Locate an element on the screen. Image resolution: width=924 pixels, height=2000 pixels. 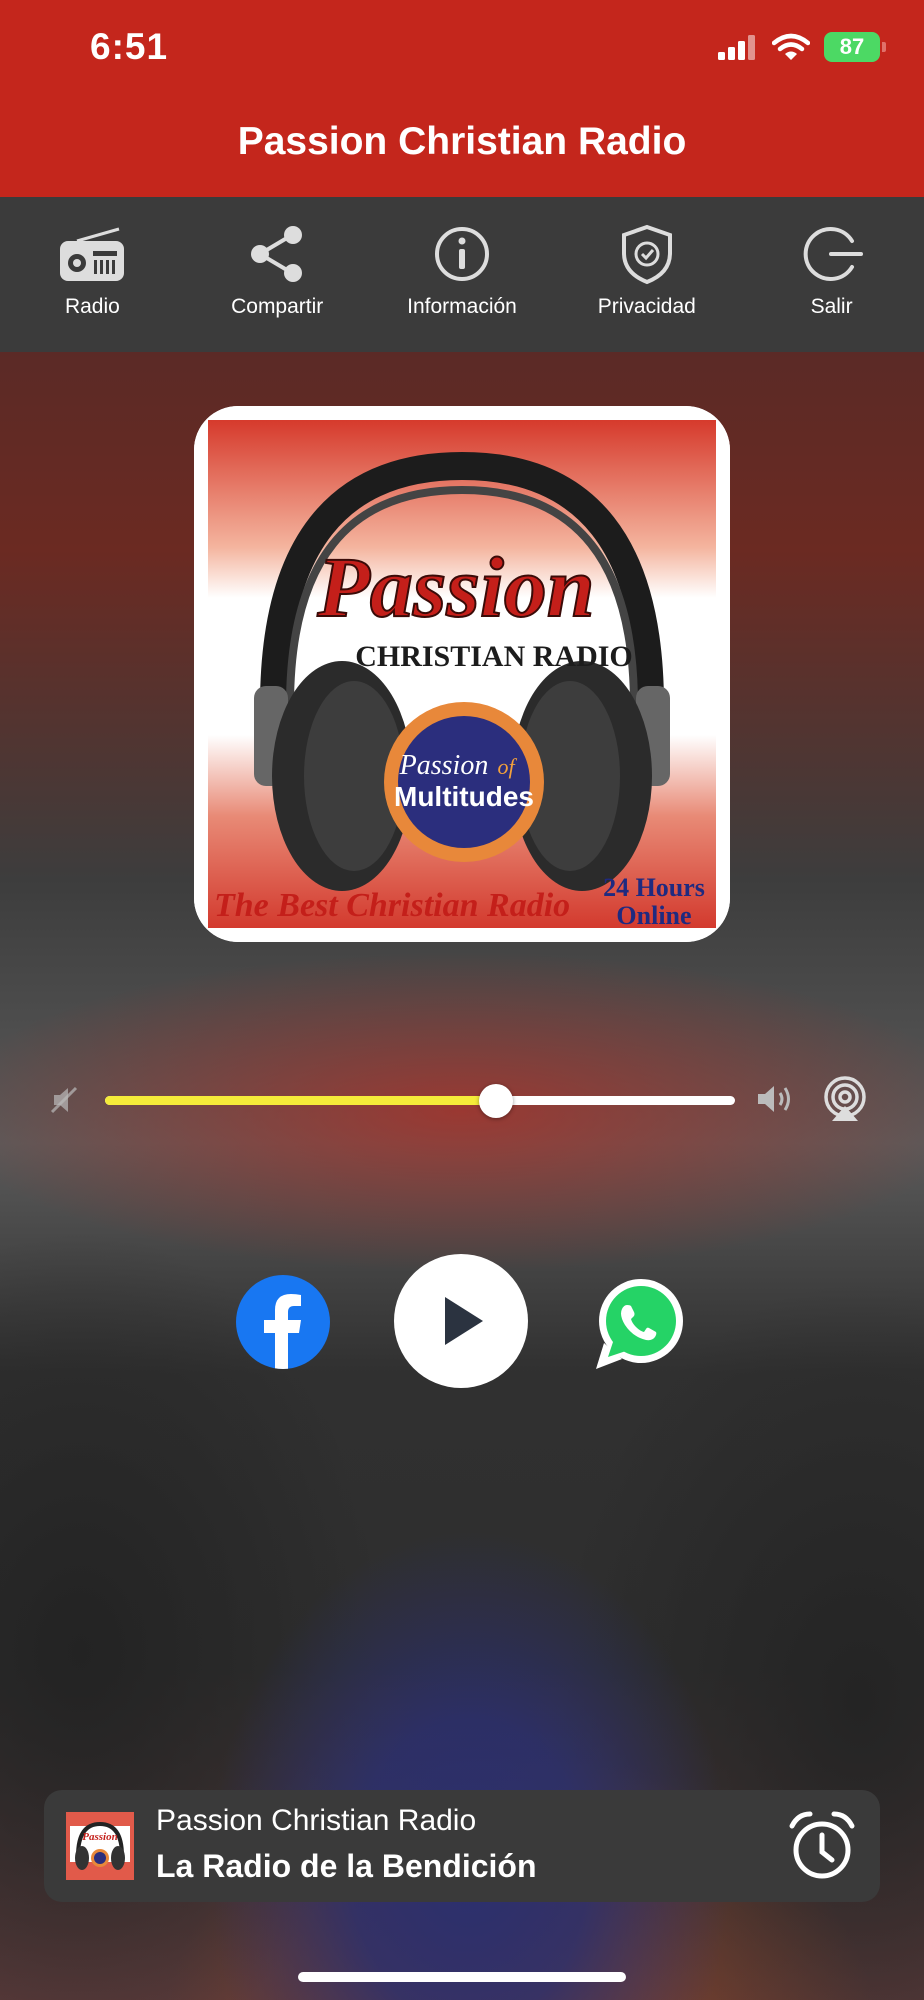
volume-controls is located at coordinates (462, 1100).